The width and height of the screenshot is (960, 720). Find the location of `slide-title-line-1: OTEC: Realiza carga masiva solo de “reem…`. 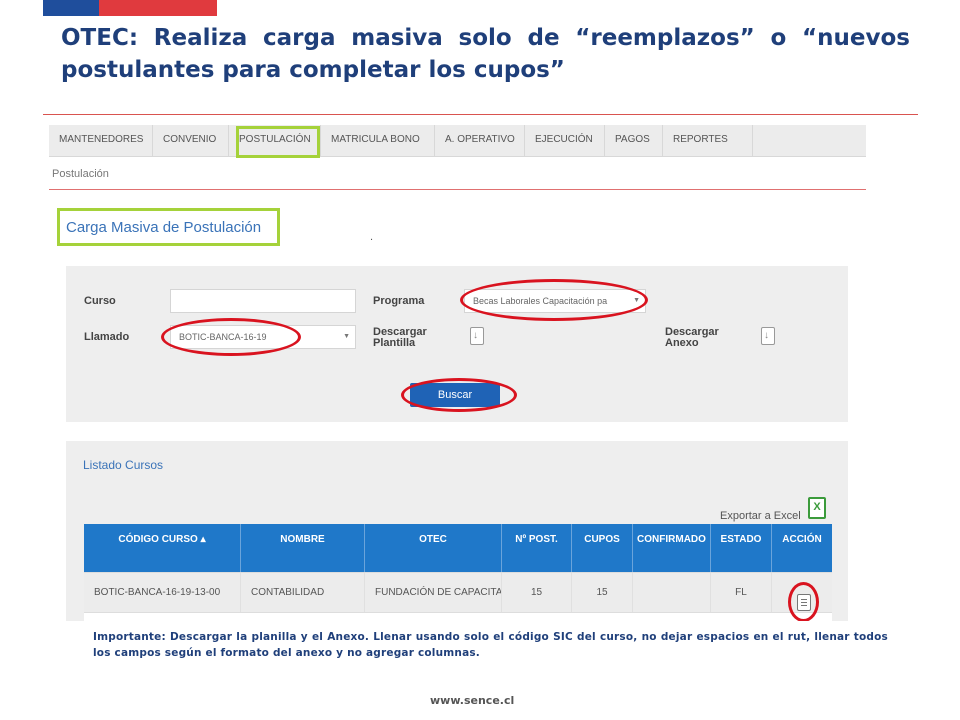

slide-title-line-1: OTEC: Realiza carga masiva solo de “reem… is located at coordinates (485, 38).